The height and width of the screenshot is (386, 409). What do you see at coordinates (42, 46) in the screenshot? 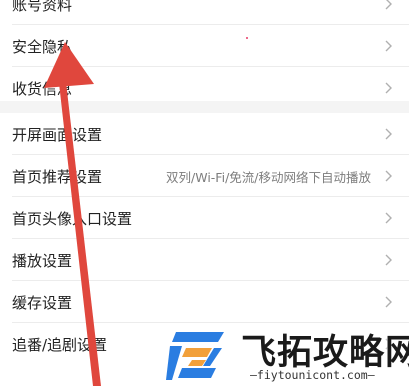
I see `row-label: 安全隐私` at bounding box center [42, 46].